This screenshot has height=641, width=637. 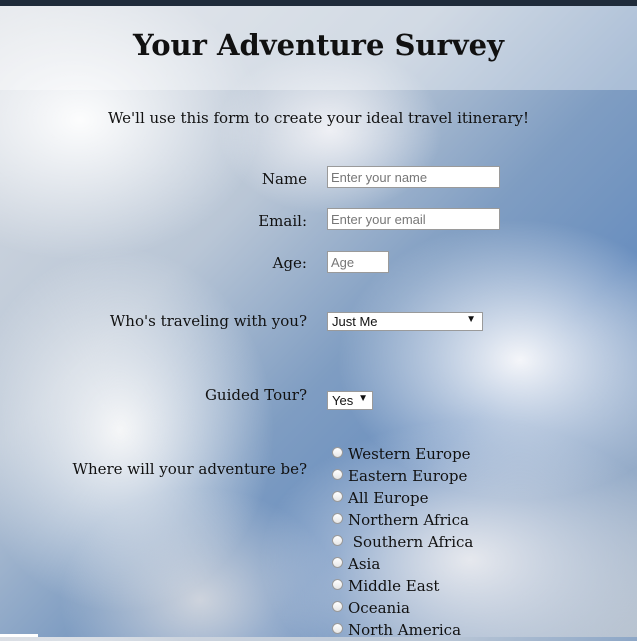 I want to click on name-label: Name, so click(x=284, y=179).